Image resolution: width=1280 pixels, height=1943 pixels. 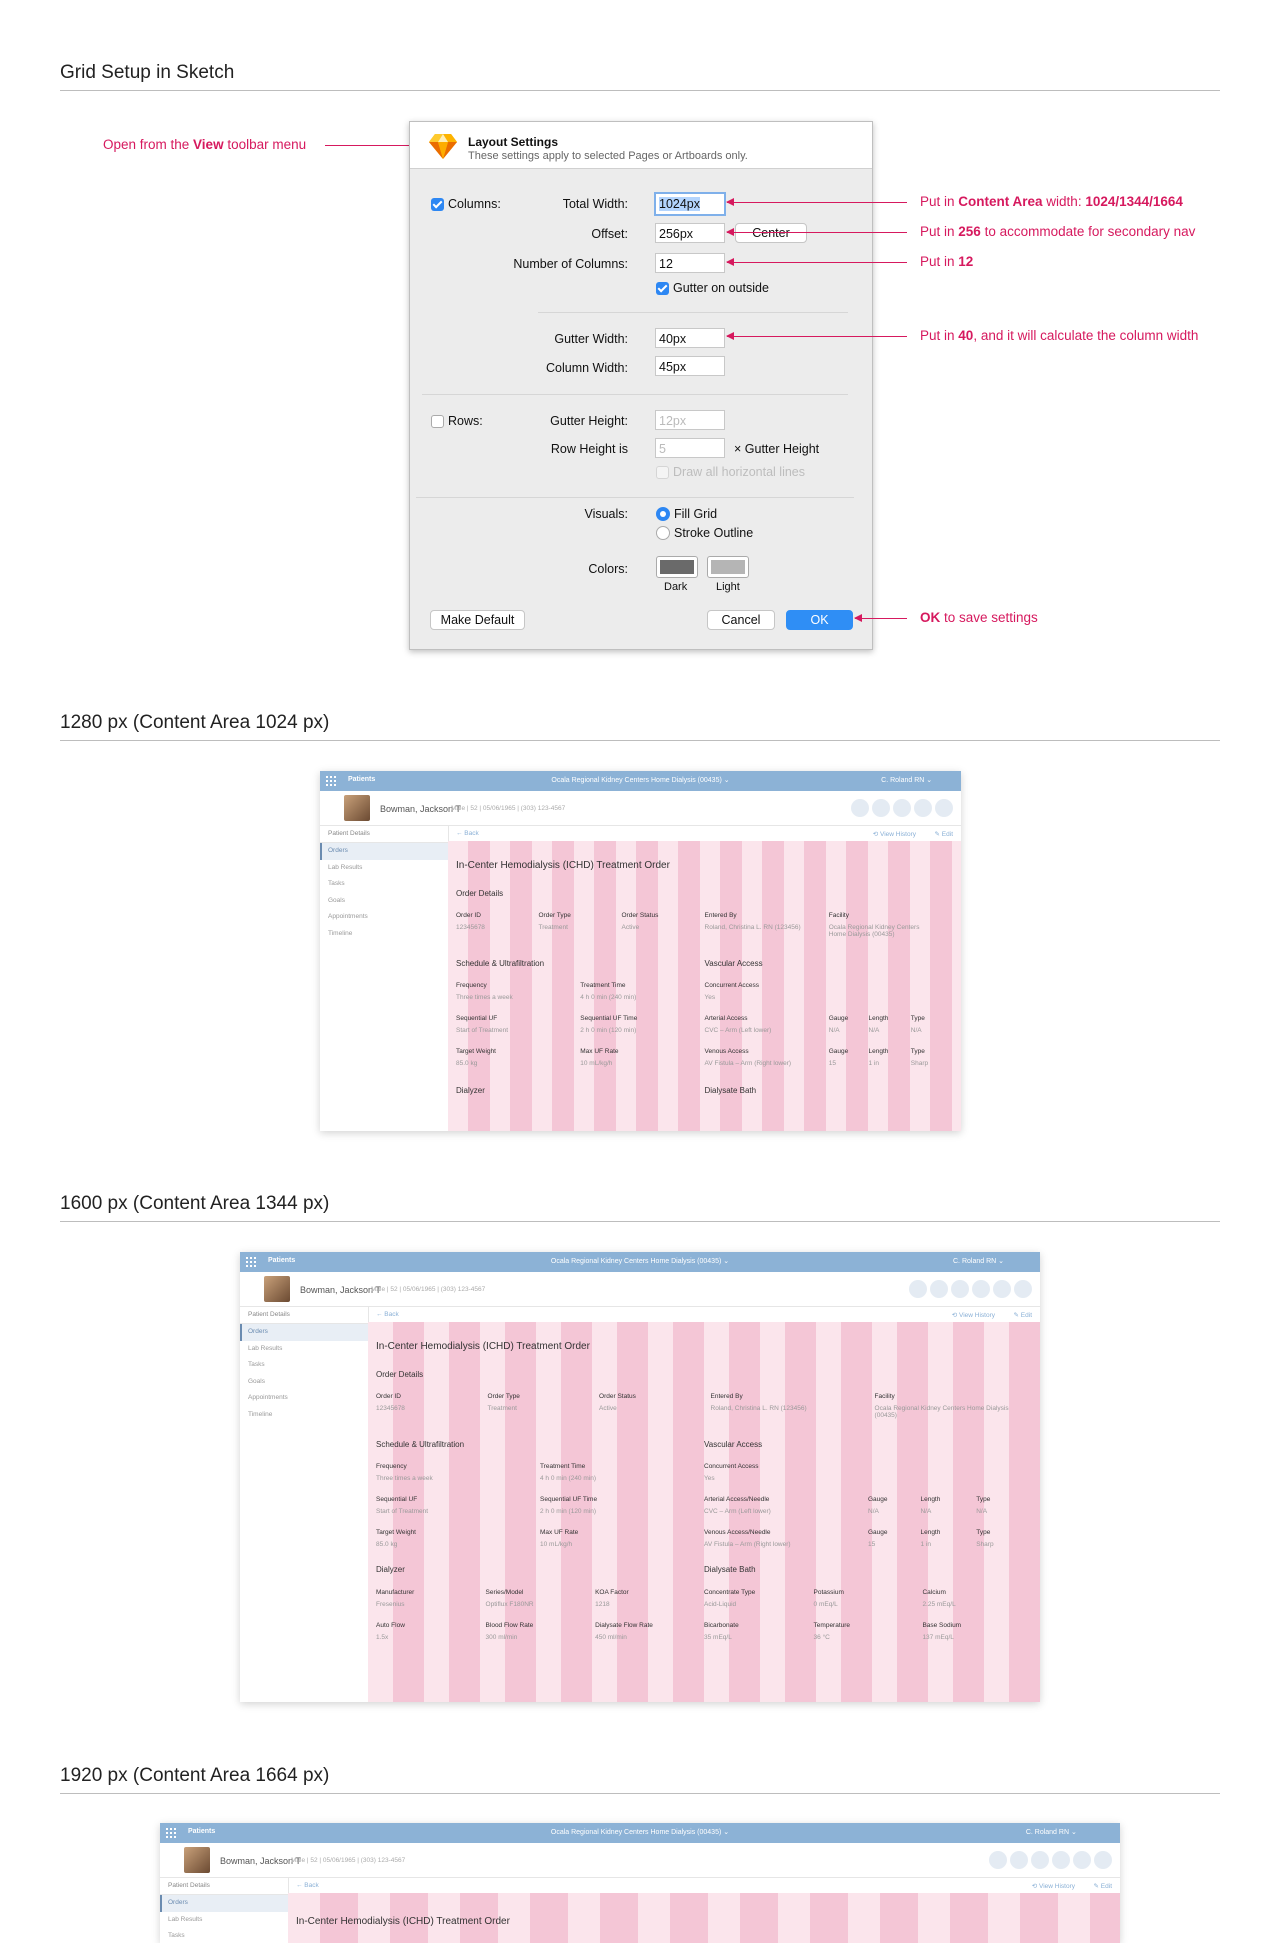 I want to click on dialysate-heading: Dialysate Bath, so click(x=730, y=1090).